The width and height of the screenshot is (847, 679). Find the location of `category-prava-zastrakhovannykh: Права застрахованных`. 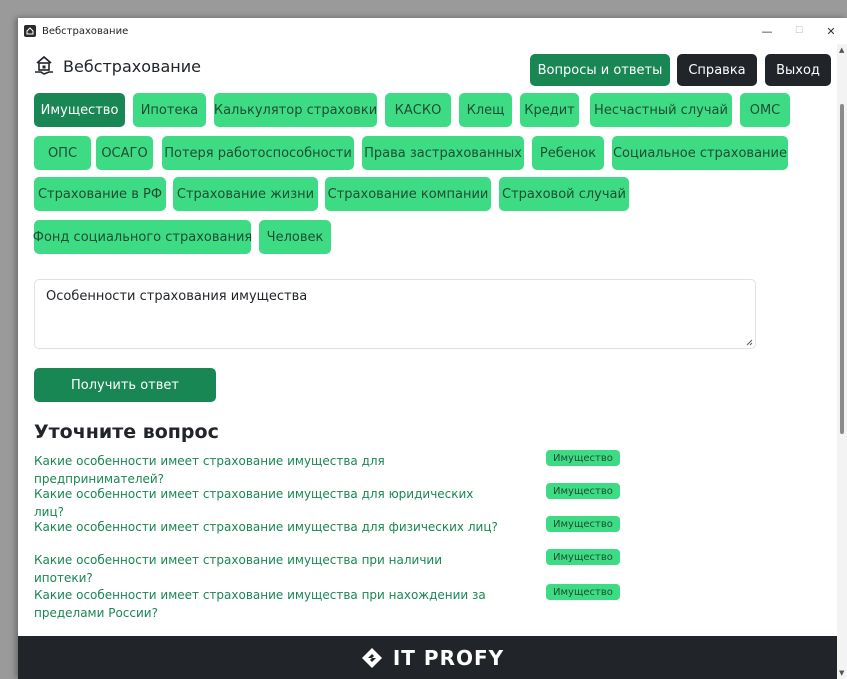

category-prava-zastrakhovannykh: Права застрахованных is located at coordinates (443, 153).